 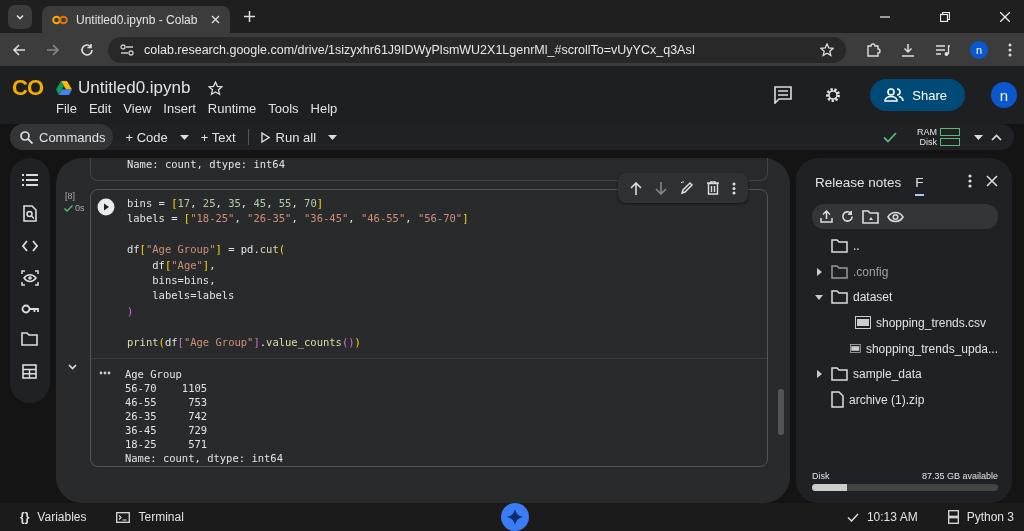 I want to click on run-all-button: Run all, so click(x=288, y=137).